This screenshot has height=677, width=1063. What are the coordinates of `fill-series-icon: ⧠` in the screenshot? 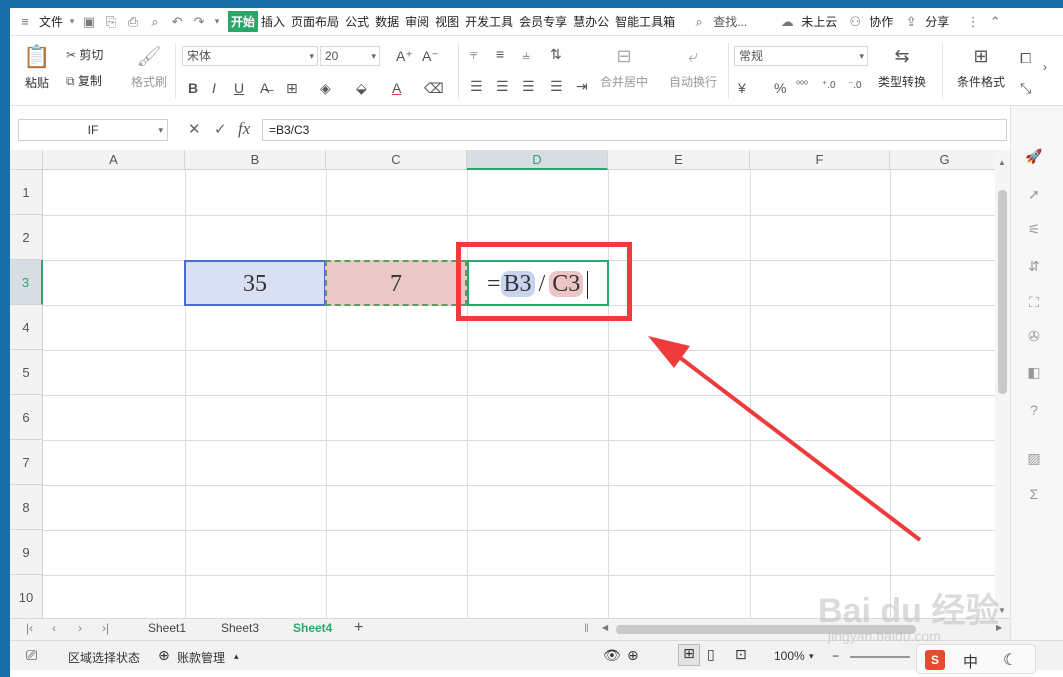 It's located at (1025, 58).